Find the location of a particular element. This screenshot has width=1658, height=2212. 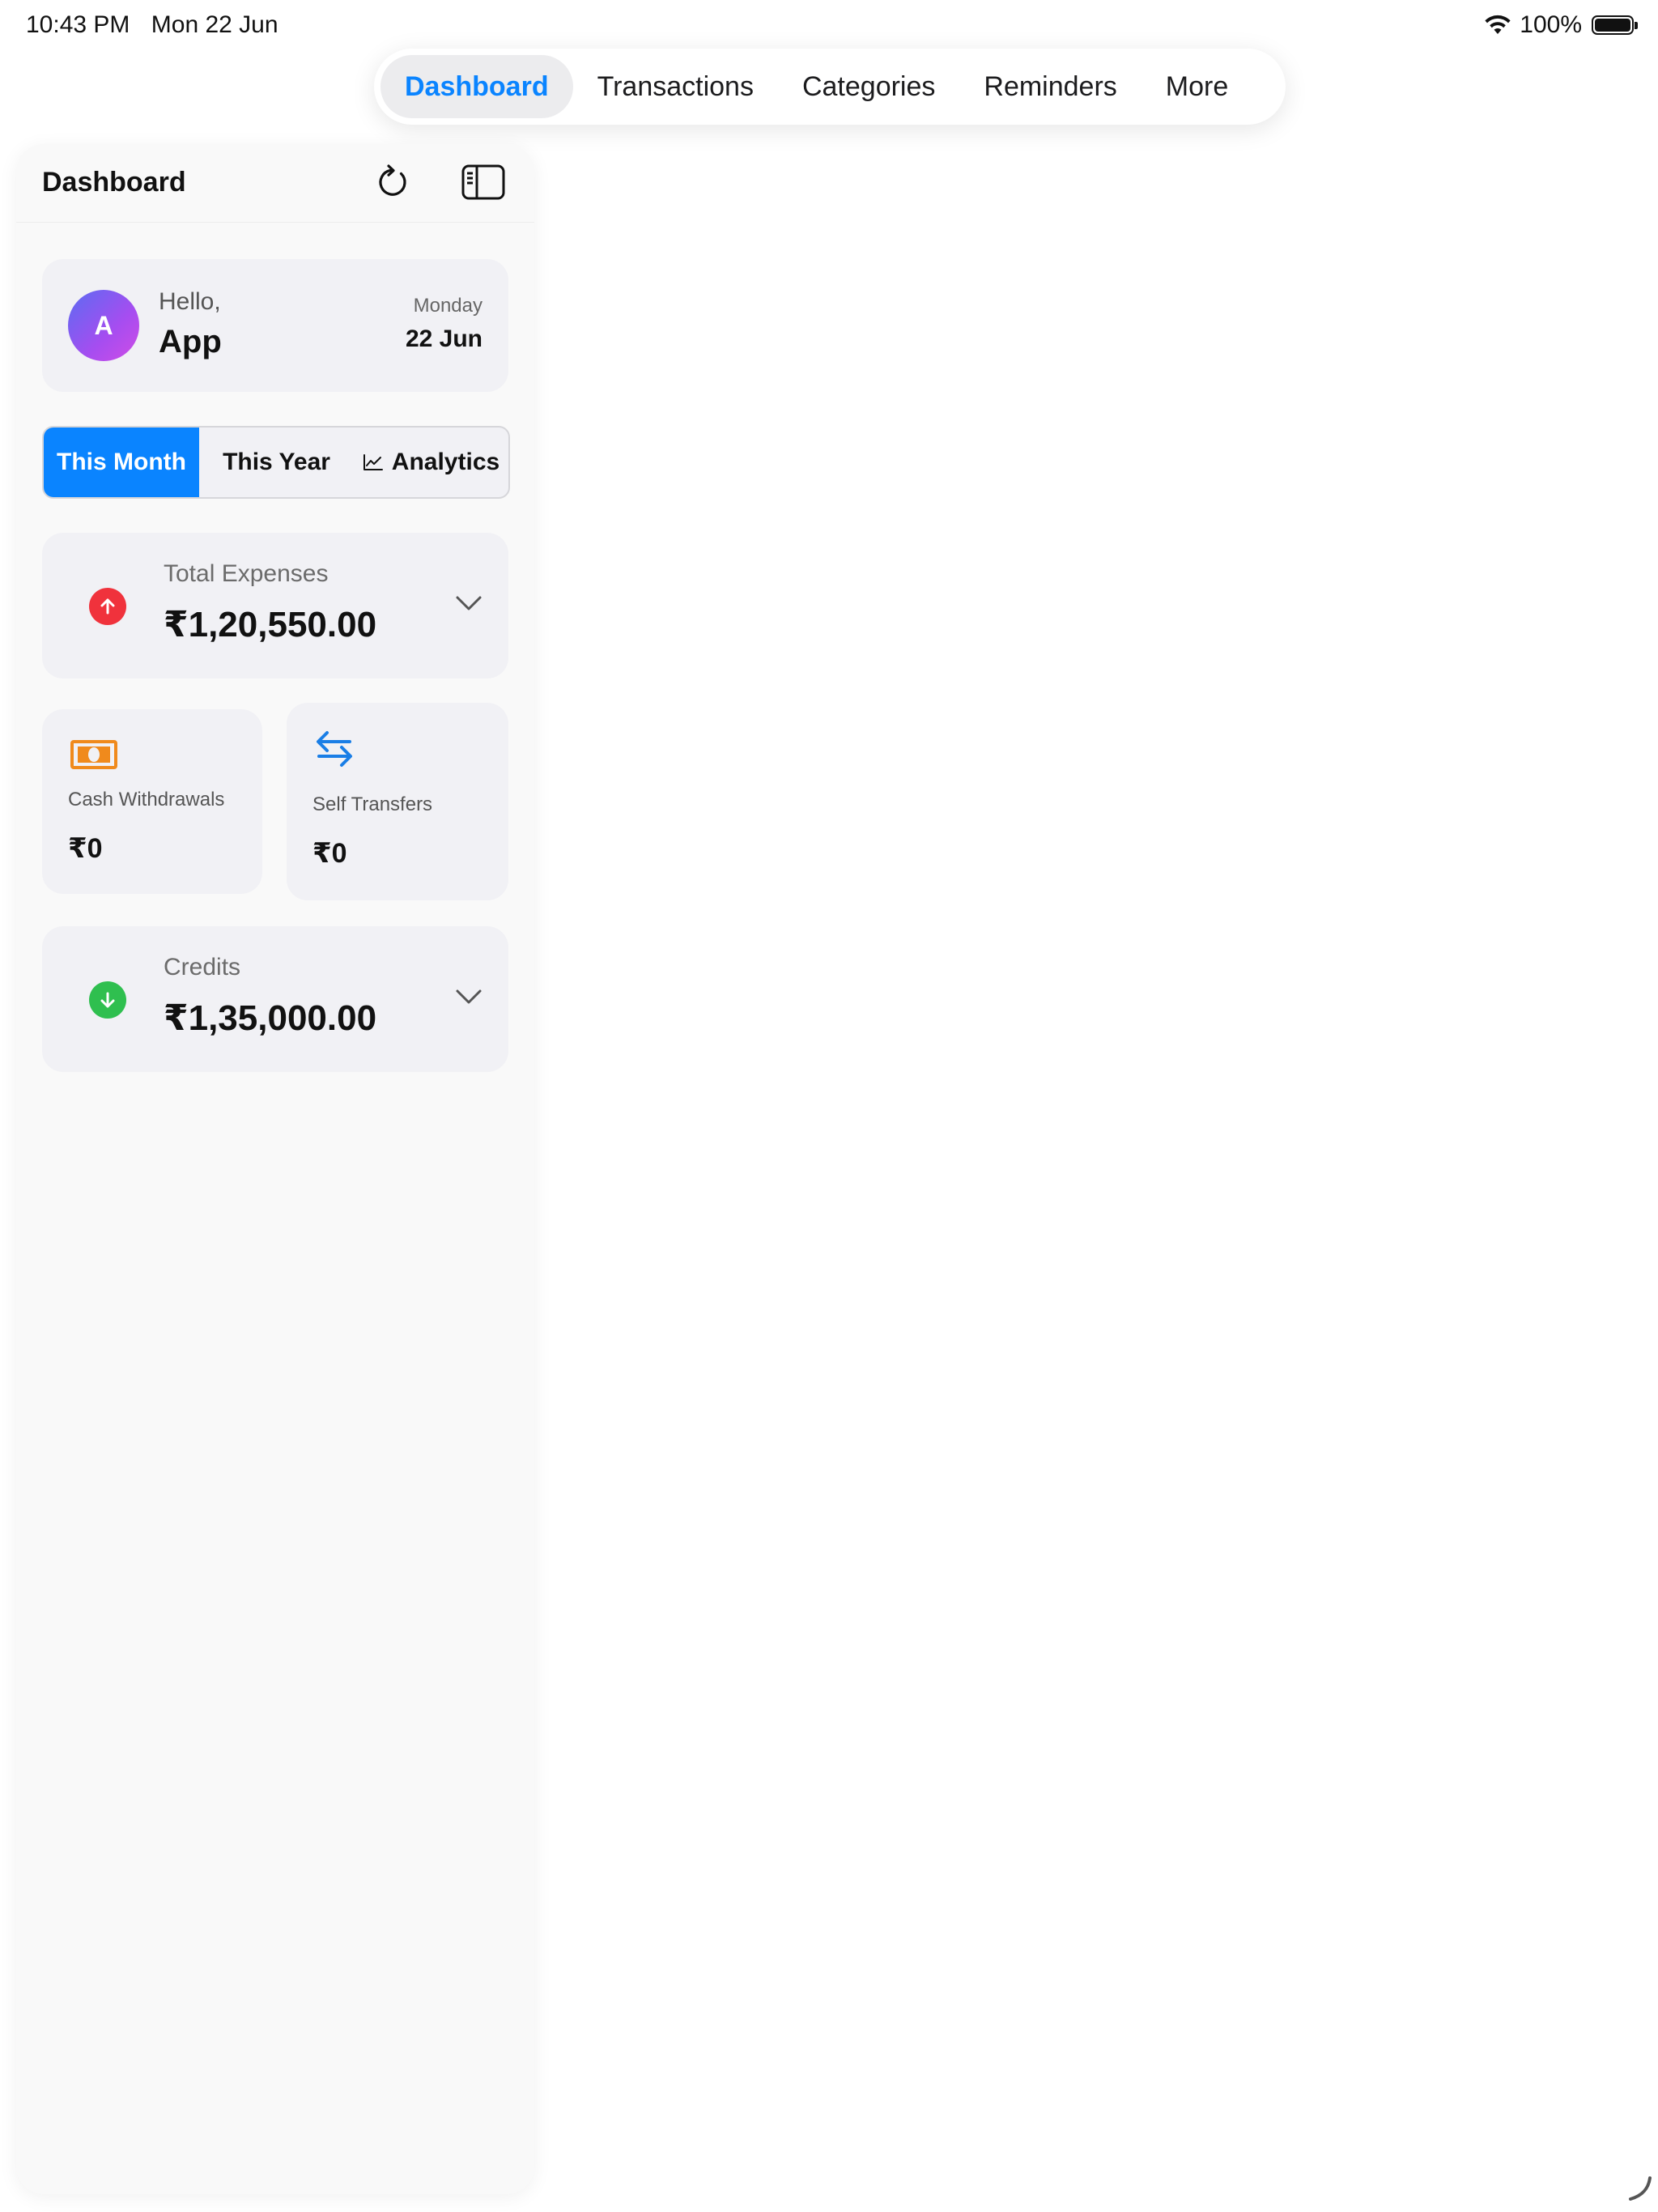

greeting-hello: Hello, is located at coordinates (190, 301).